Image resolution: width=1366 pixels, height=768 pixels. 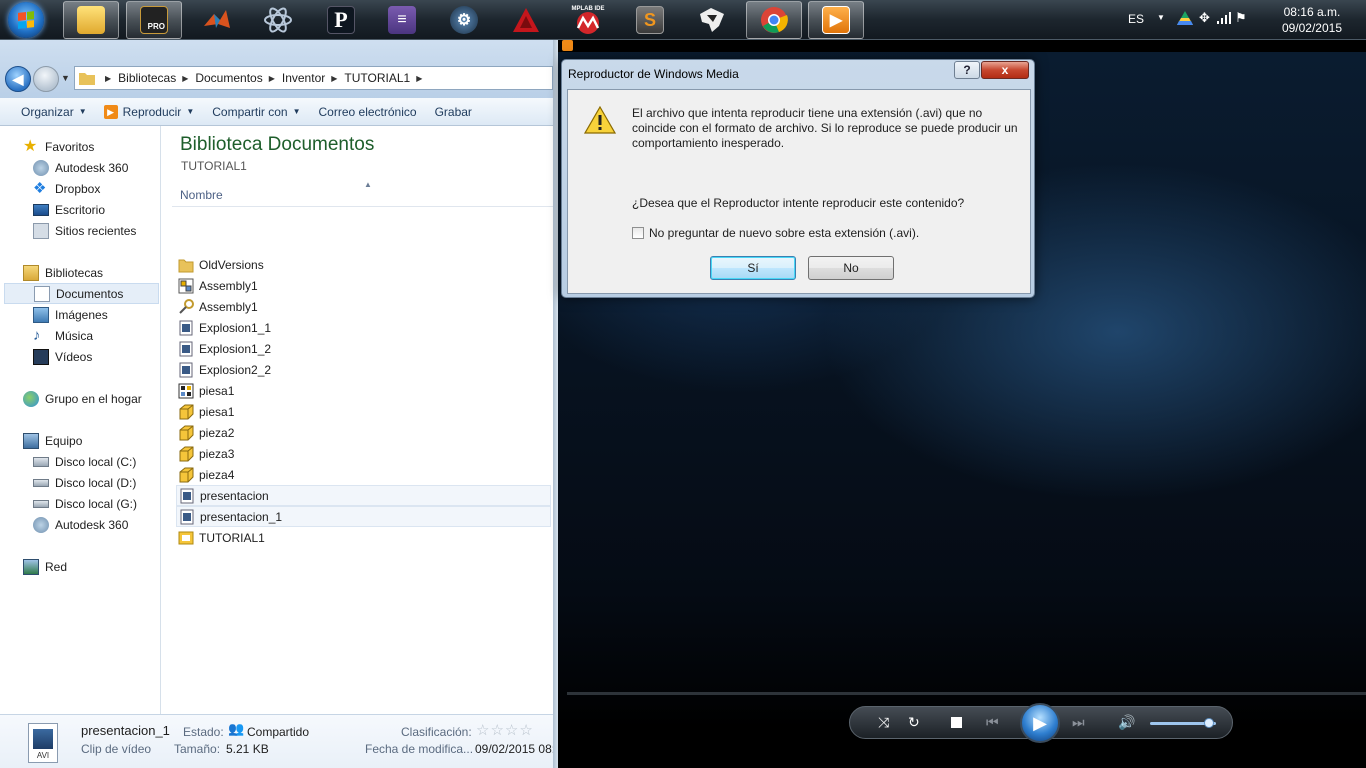 I want to click on file-item: pieza2, so click(x=365, y=432).